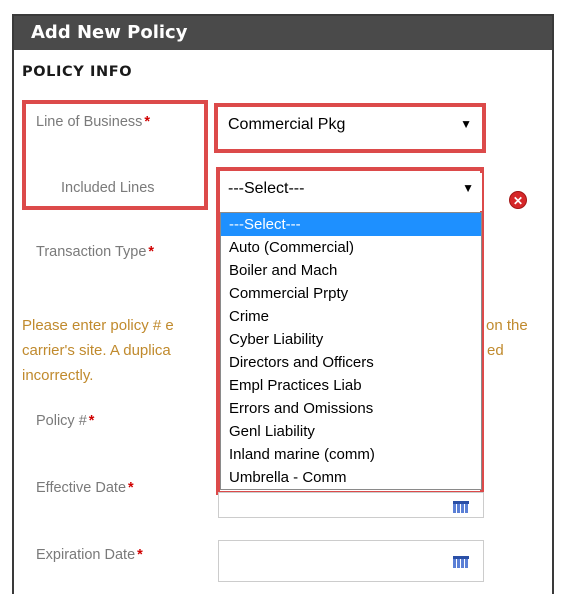 This screenshot has height=594, width=564. What do you see at coordinates (351, 270) in the screenshot?
I see `dropdown-option: Boiler and Mach` at bounding box center [351, 270].